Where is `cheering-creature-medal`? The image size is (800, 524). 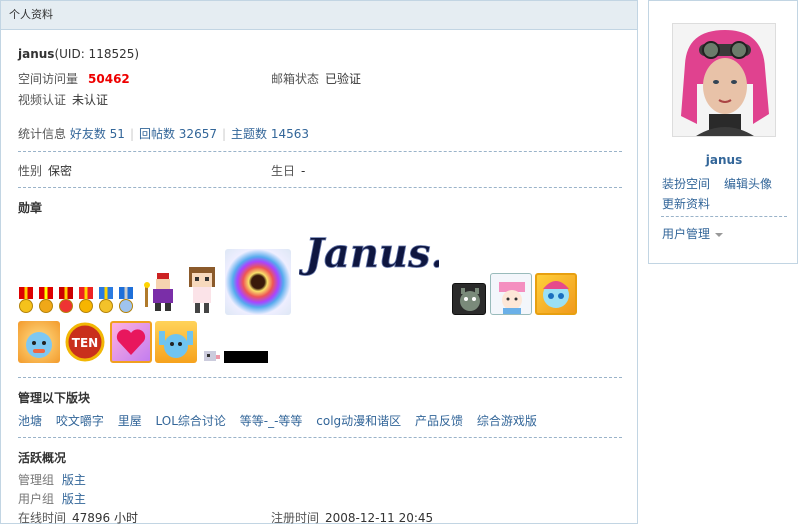
cheering-creature-medal is located at coordinates (176, 342).